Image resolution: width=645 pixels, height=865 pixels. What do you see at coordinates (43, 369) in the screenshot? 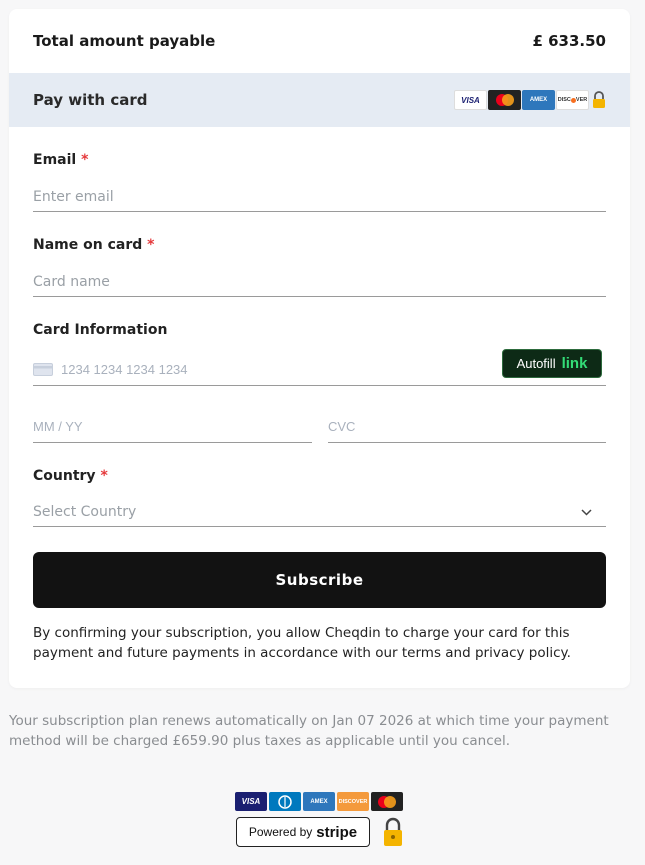
I see `credit-card-icon` at bounding box center [43, 369].